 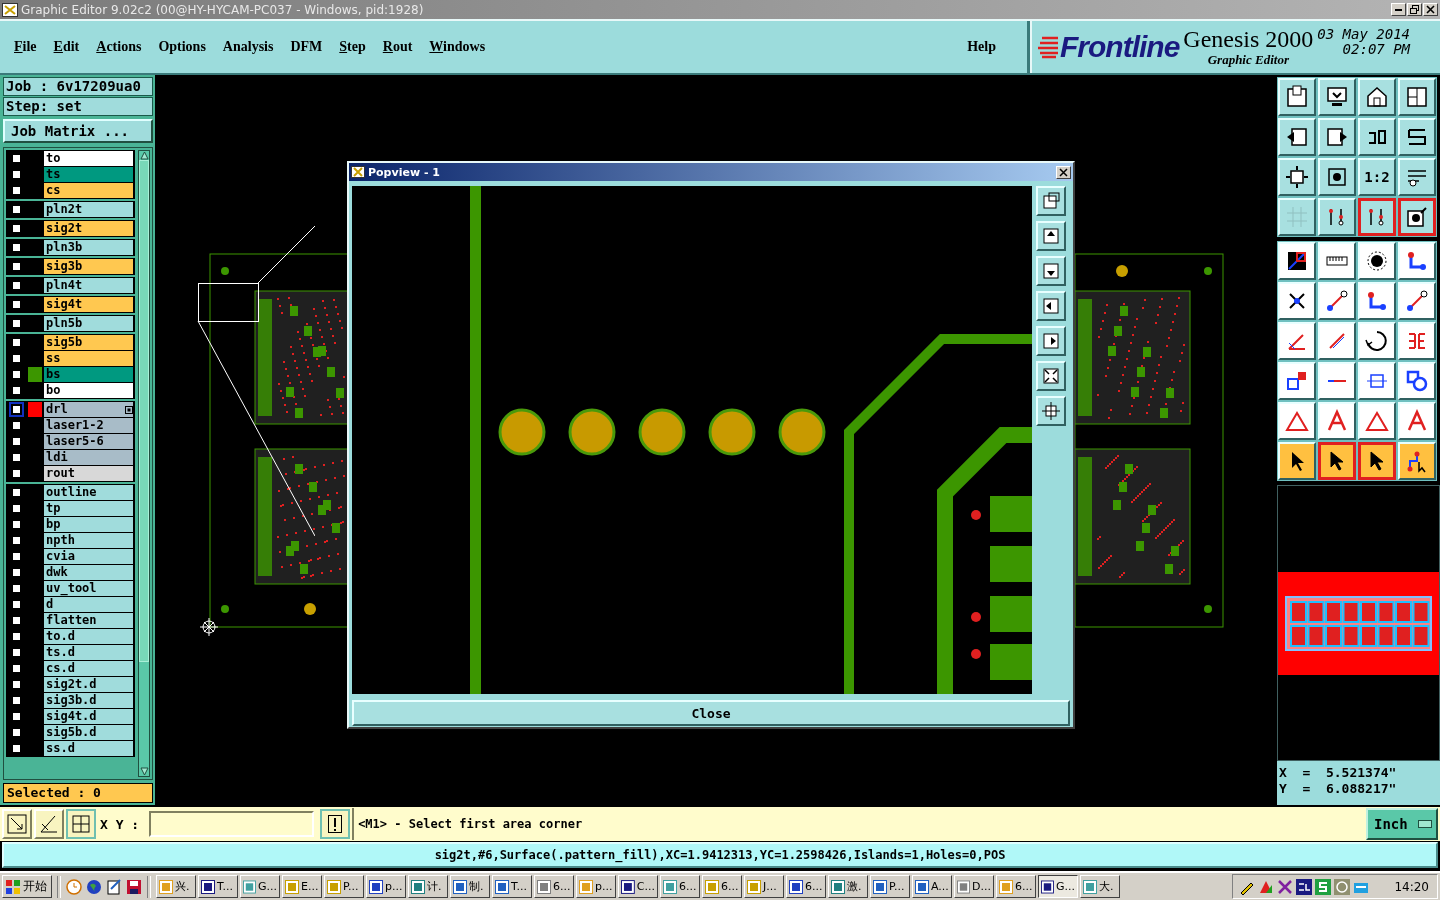 I want to click on layer-name: to, so click(x=88, y=158).